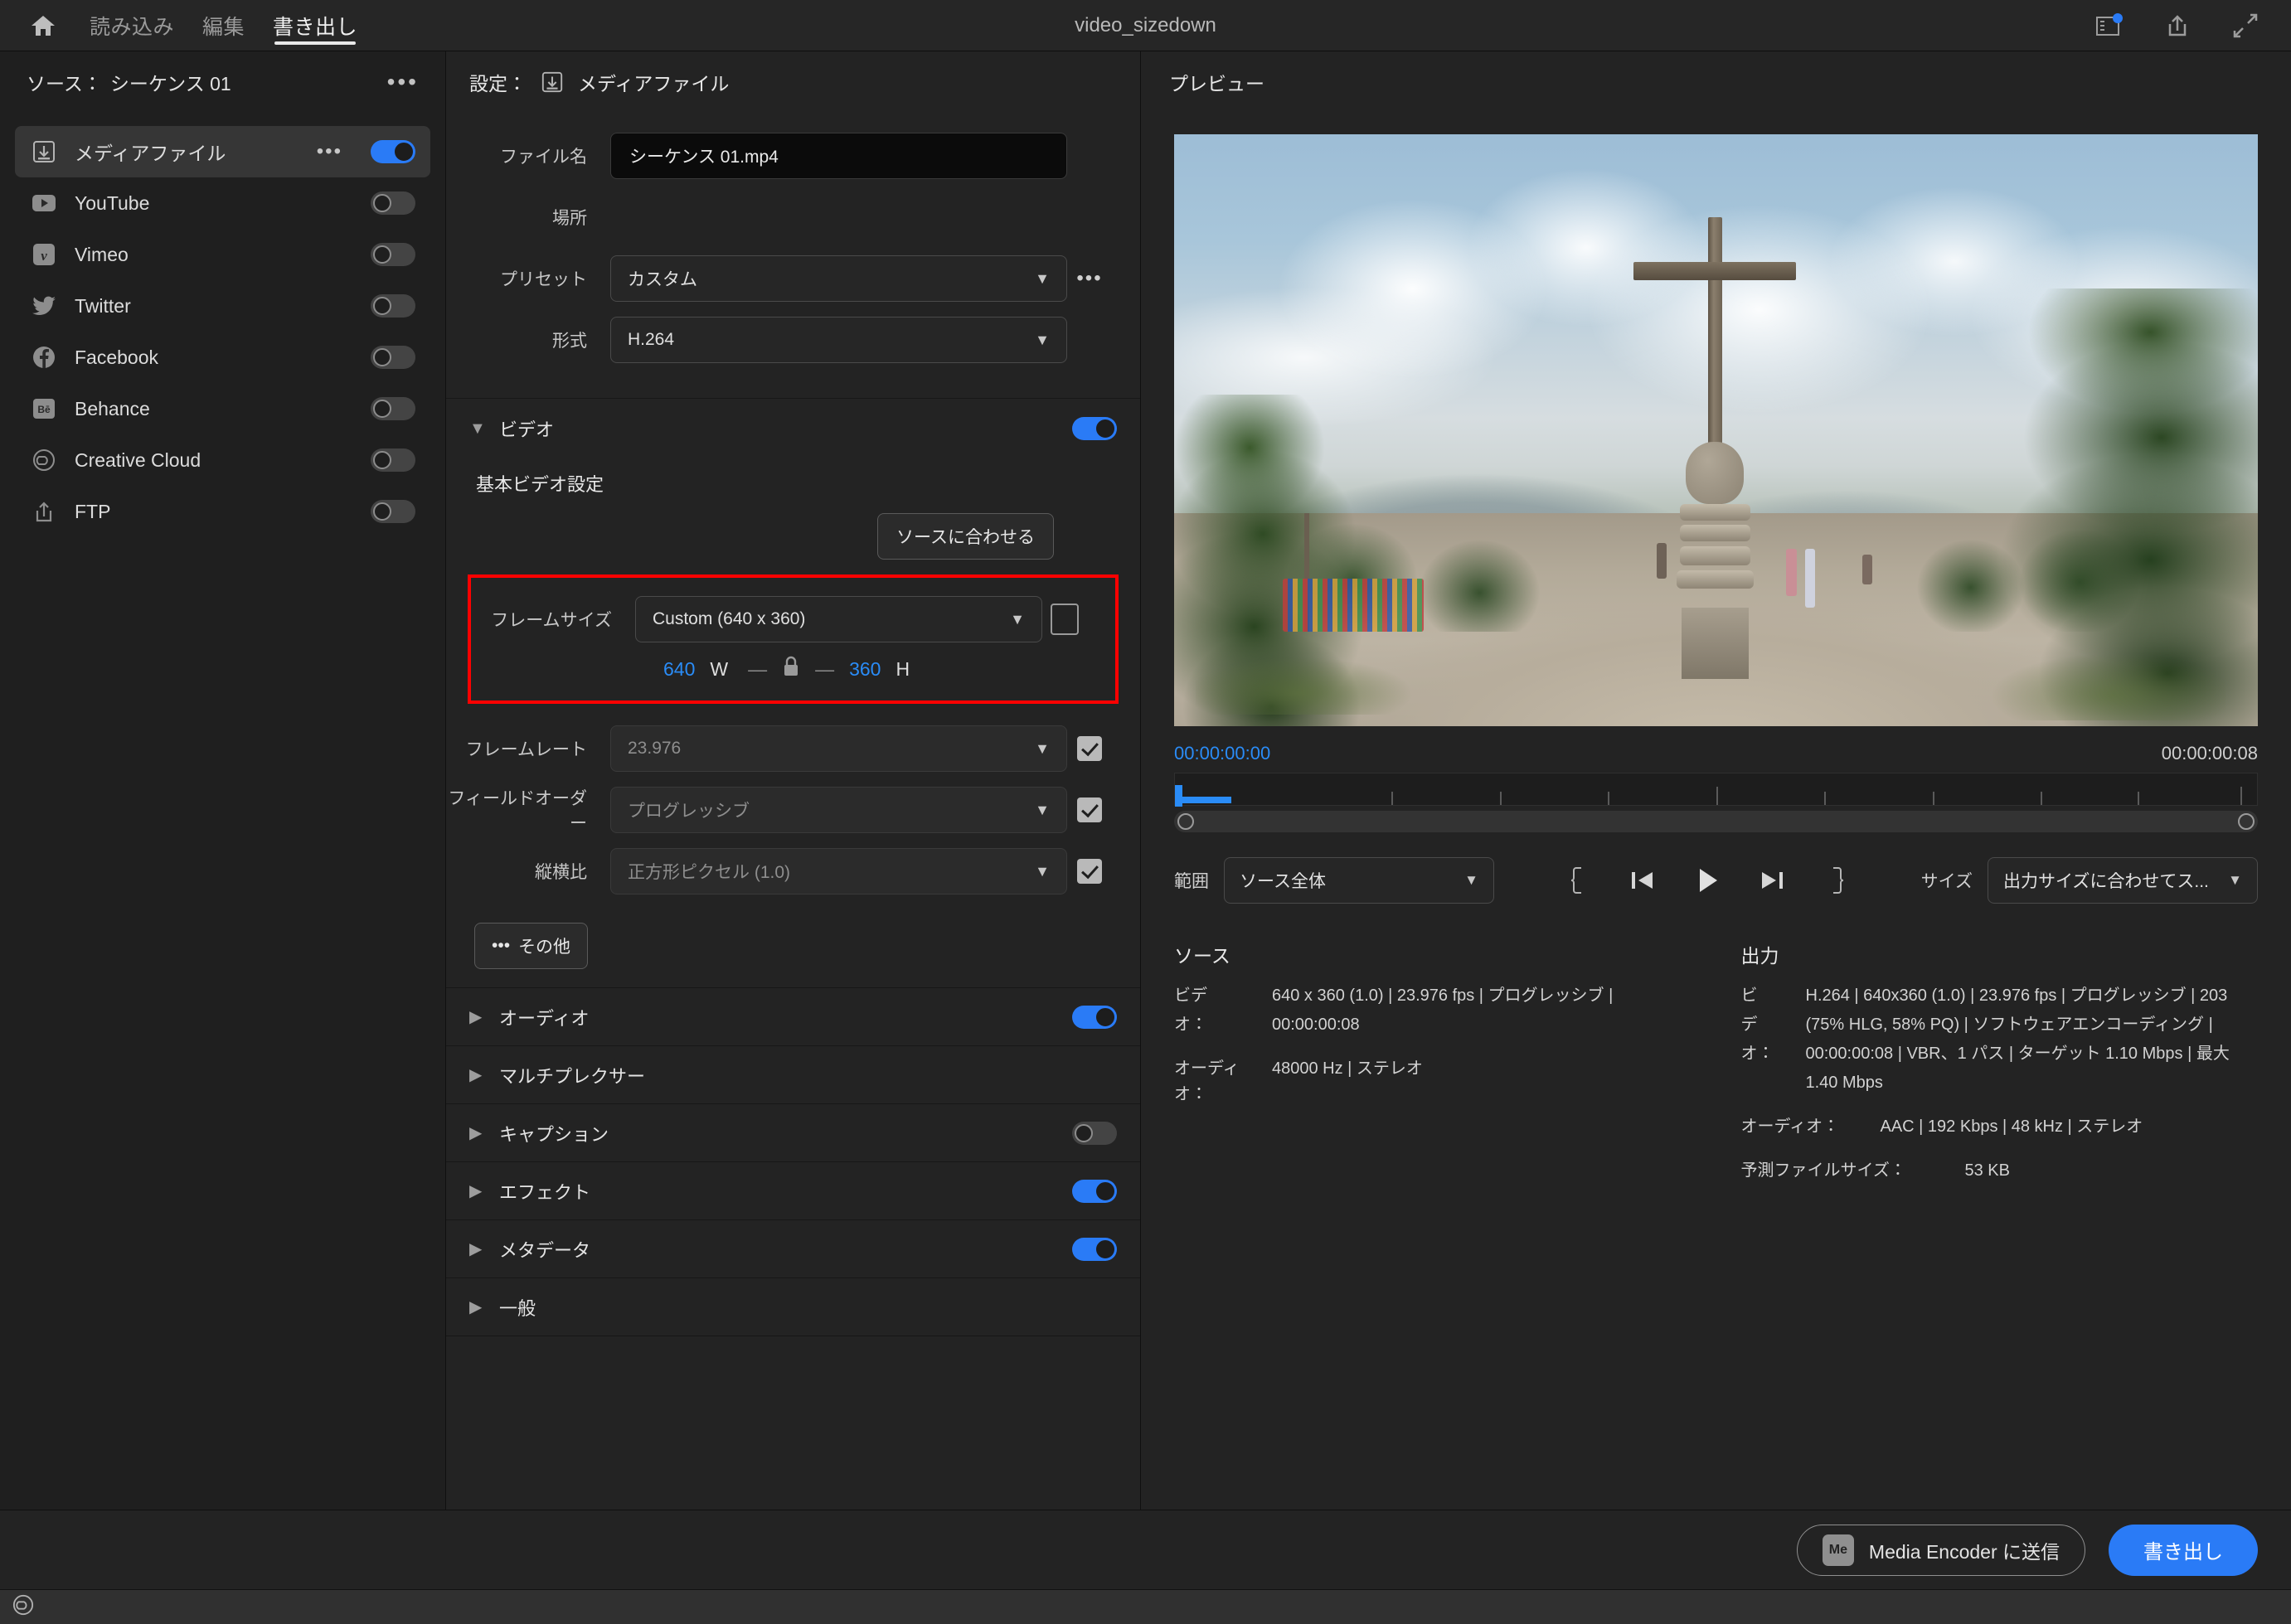  Describe the element at coordinates (531, 946) in the screenshot. I see `more-options-button: ••• その他` at that location.